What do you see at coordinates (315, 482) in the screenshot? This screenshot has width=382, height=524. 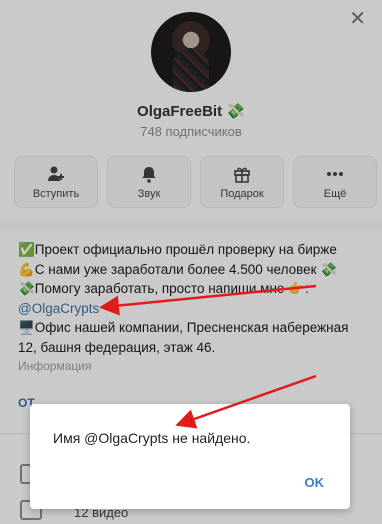 I see `ok-button: OK` at bounding box center [315, 482].